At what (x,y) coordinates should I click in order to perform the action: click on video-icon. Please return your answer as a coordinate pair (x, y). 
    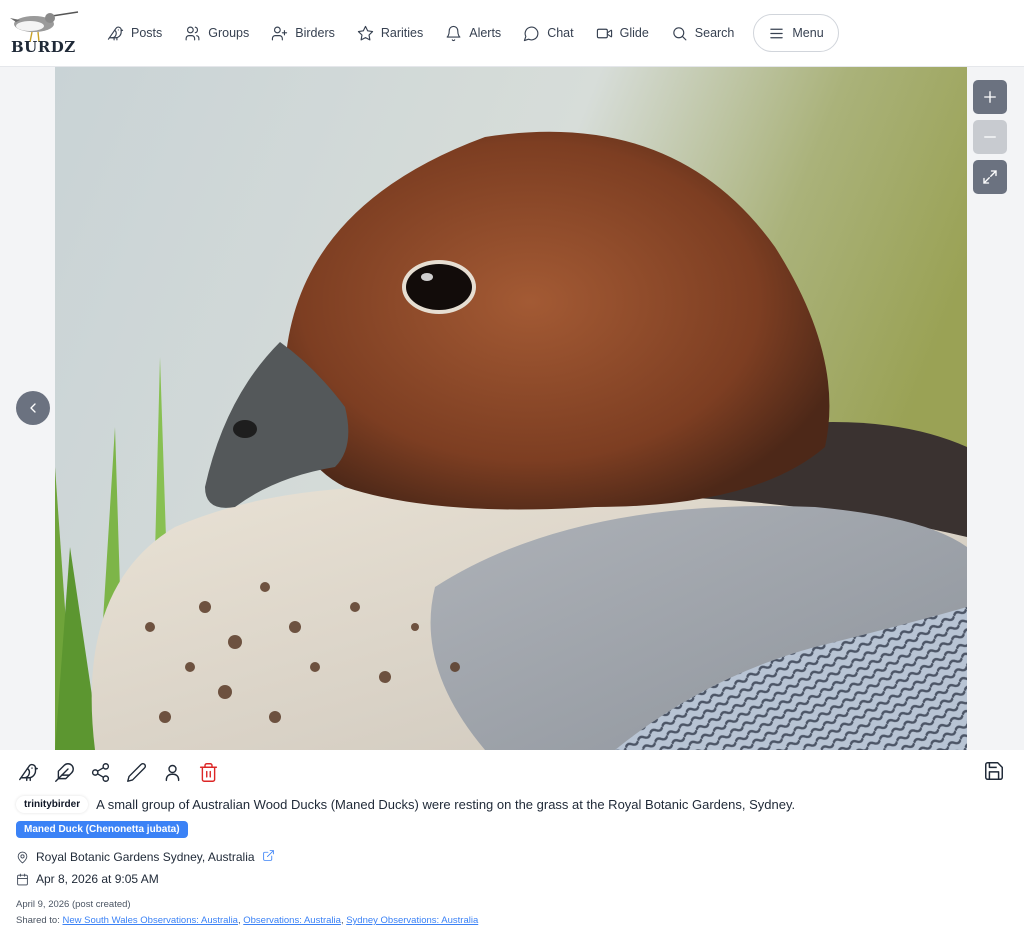
    Looking at the image, I should click on (604, 33).